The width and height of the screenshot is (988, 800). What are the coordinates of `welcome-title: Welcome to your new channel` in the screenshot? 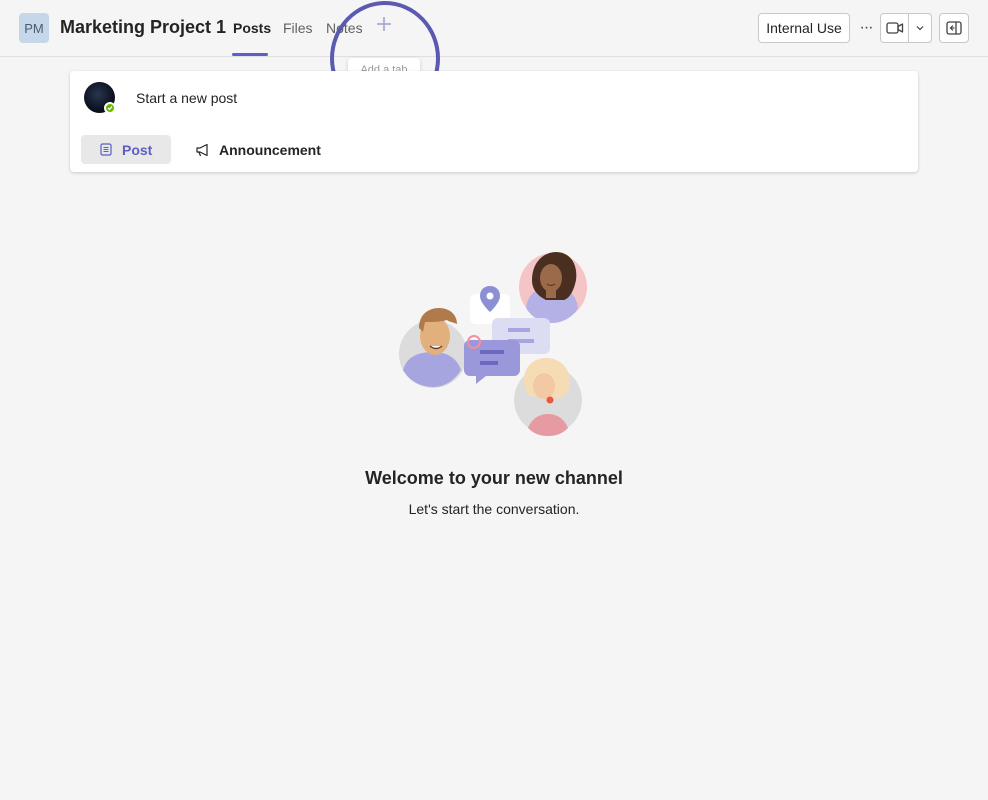 It's located at (494, 478).